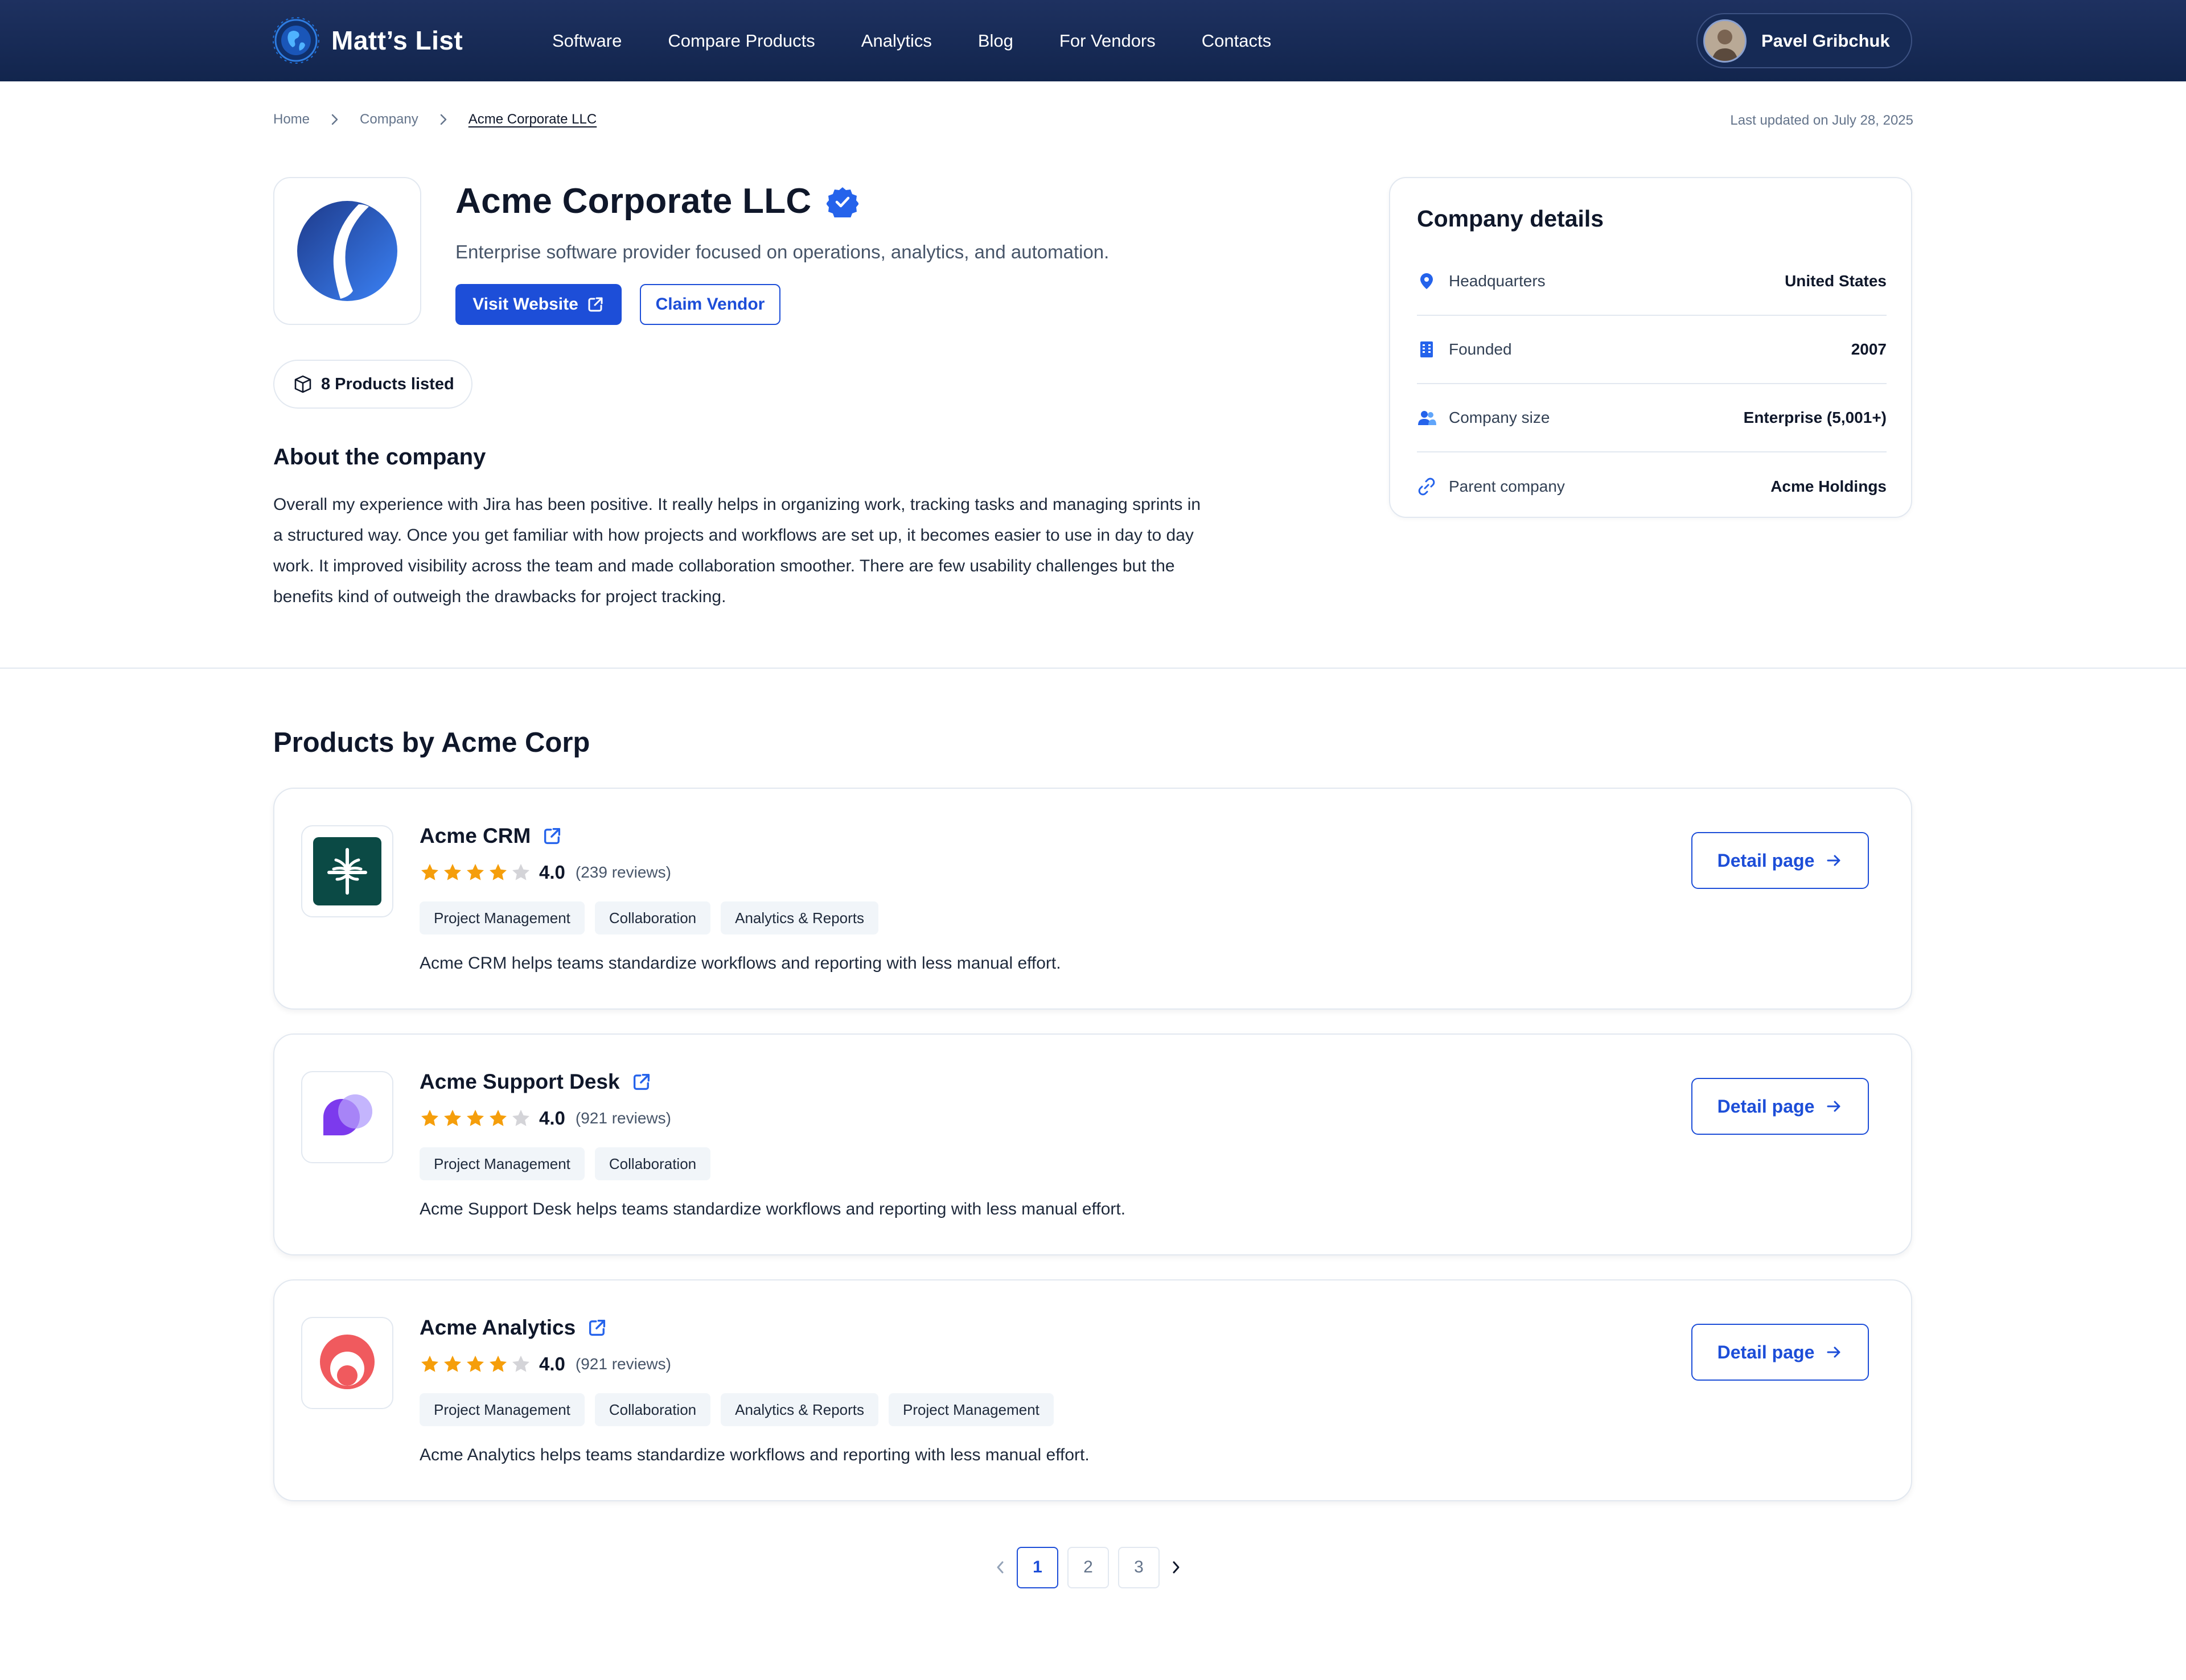 This screenshot has height=1680, width=2186. I want to click on detail-row-parent-company: Parent company Acme Holdings, so click(1652, 486).